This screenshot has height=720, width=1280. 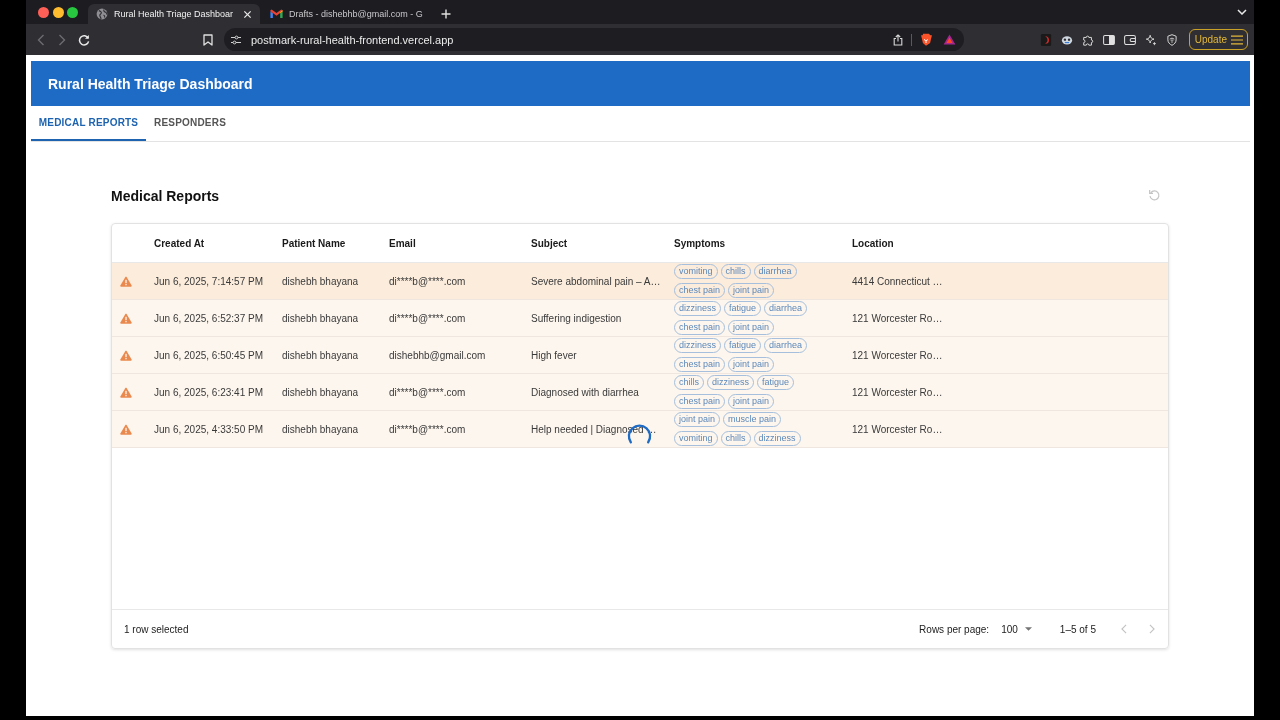 What do you see at coordinates (1066, 39) in the screenshot?
I see `robot-face-icon` at bounding box center [1066, 39].